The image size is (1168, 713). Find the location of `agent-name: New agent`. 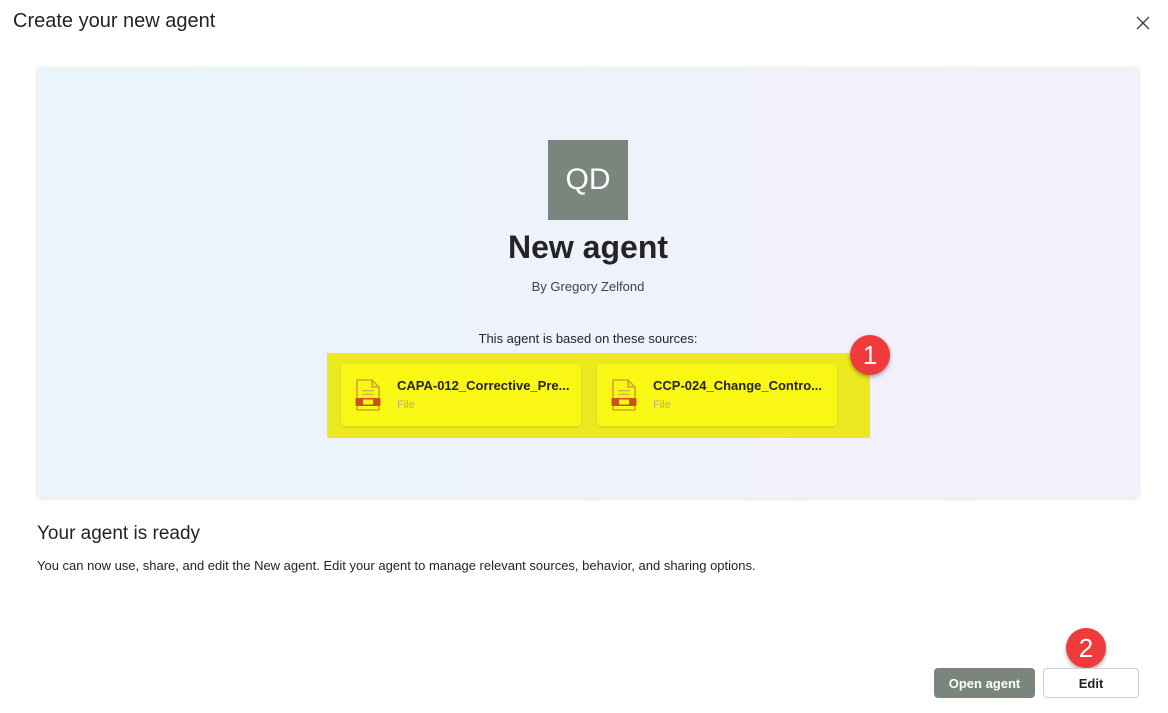

agent-name: New agent is located at coordinates (588, 247).